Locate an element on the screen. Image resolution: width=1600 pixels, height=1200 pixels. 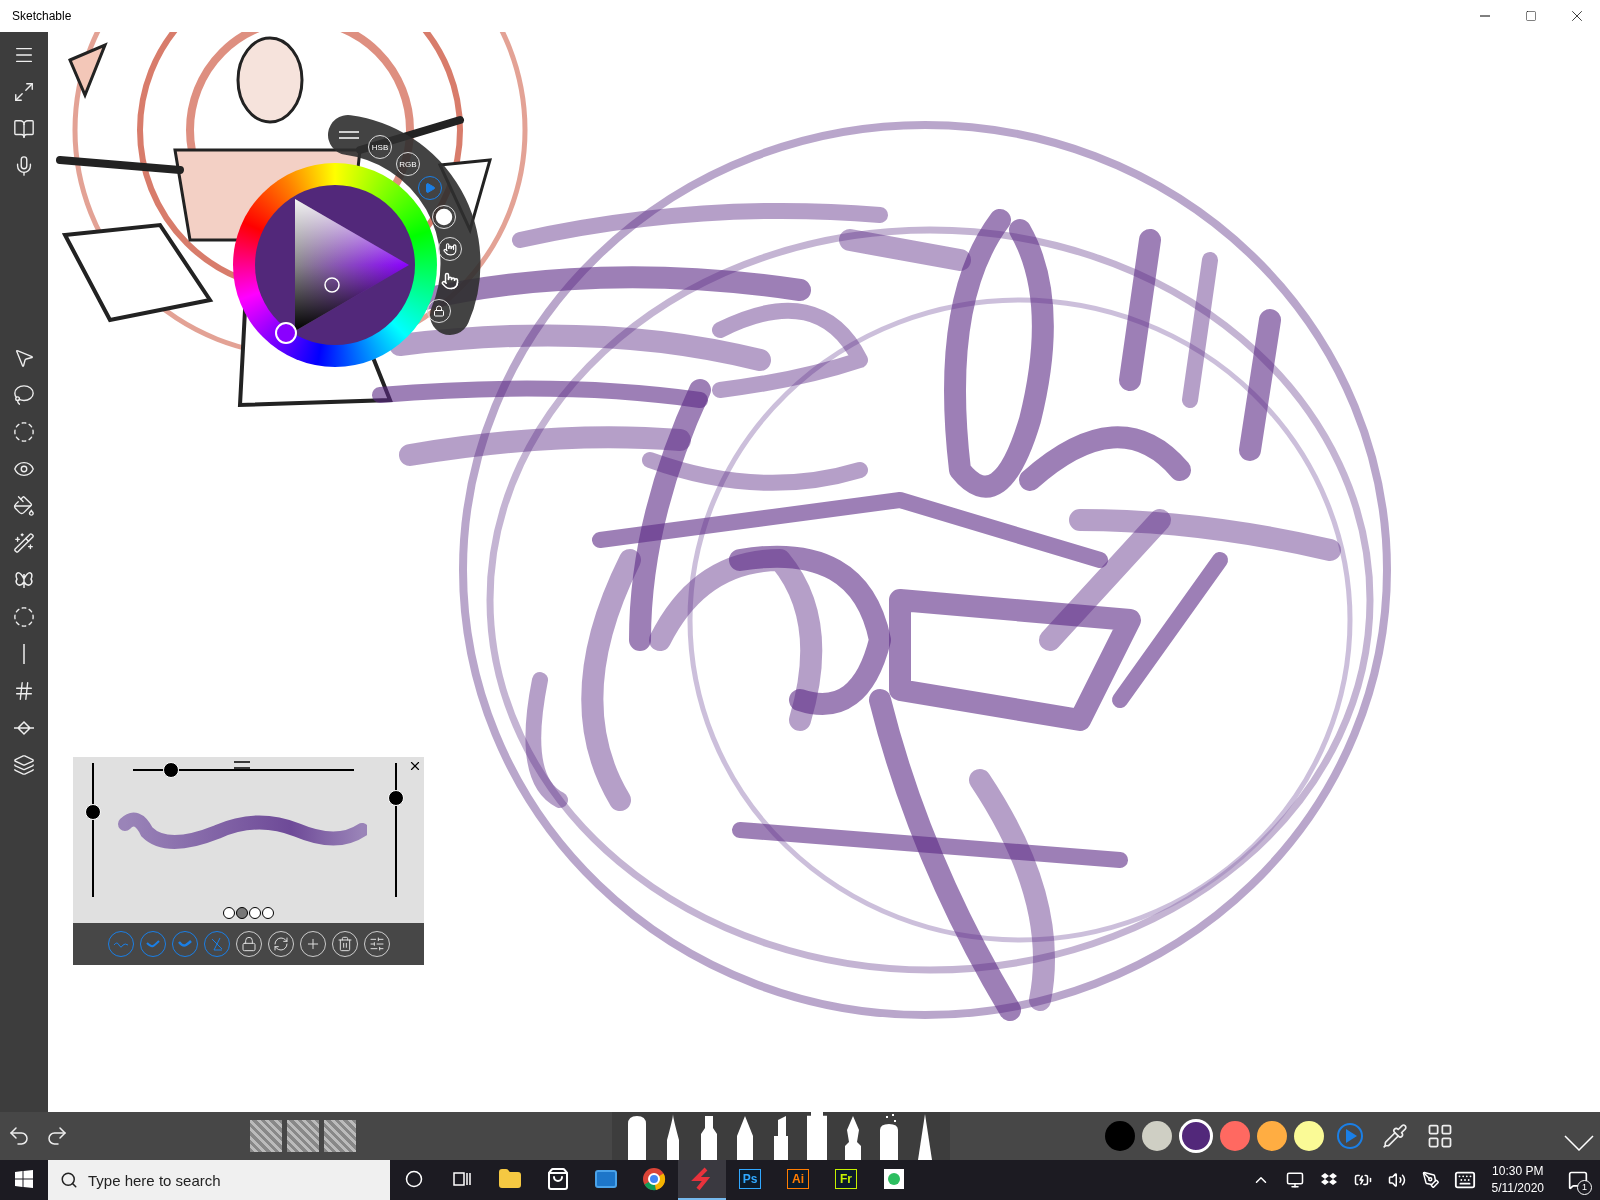
app-badge: Fr is located at coordinates (846, 1179).